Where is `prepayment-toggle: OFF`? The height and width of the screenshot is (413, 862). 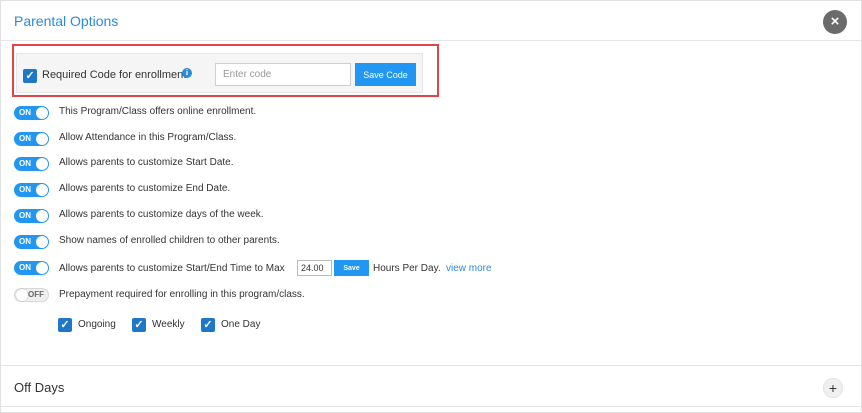
prepayment-toggle: OFF is located at coordinates (31, 295).